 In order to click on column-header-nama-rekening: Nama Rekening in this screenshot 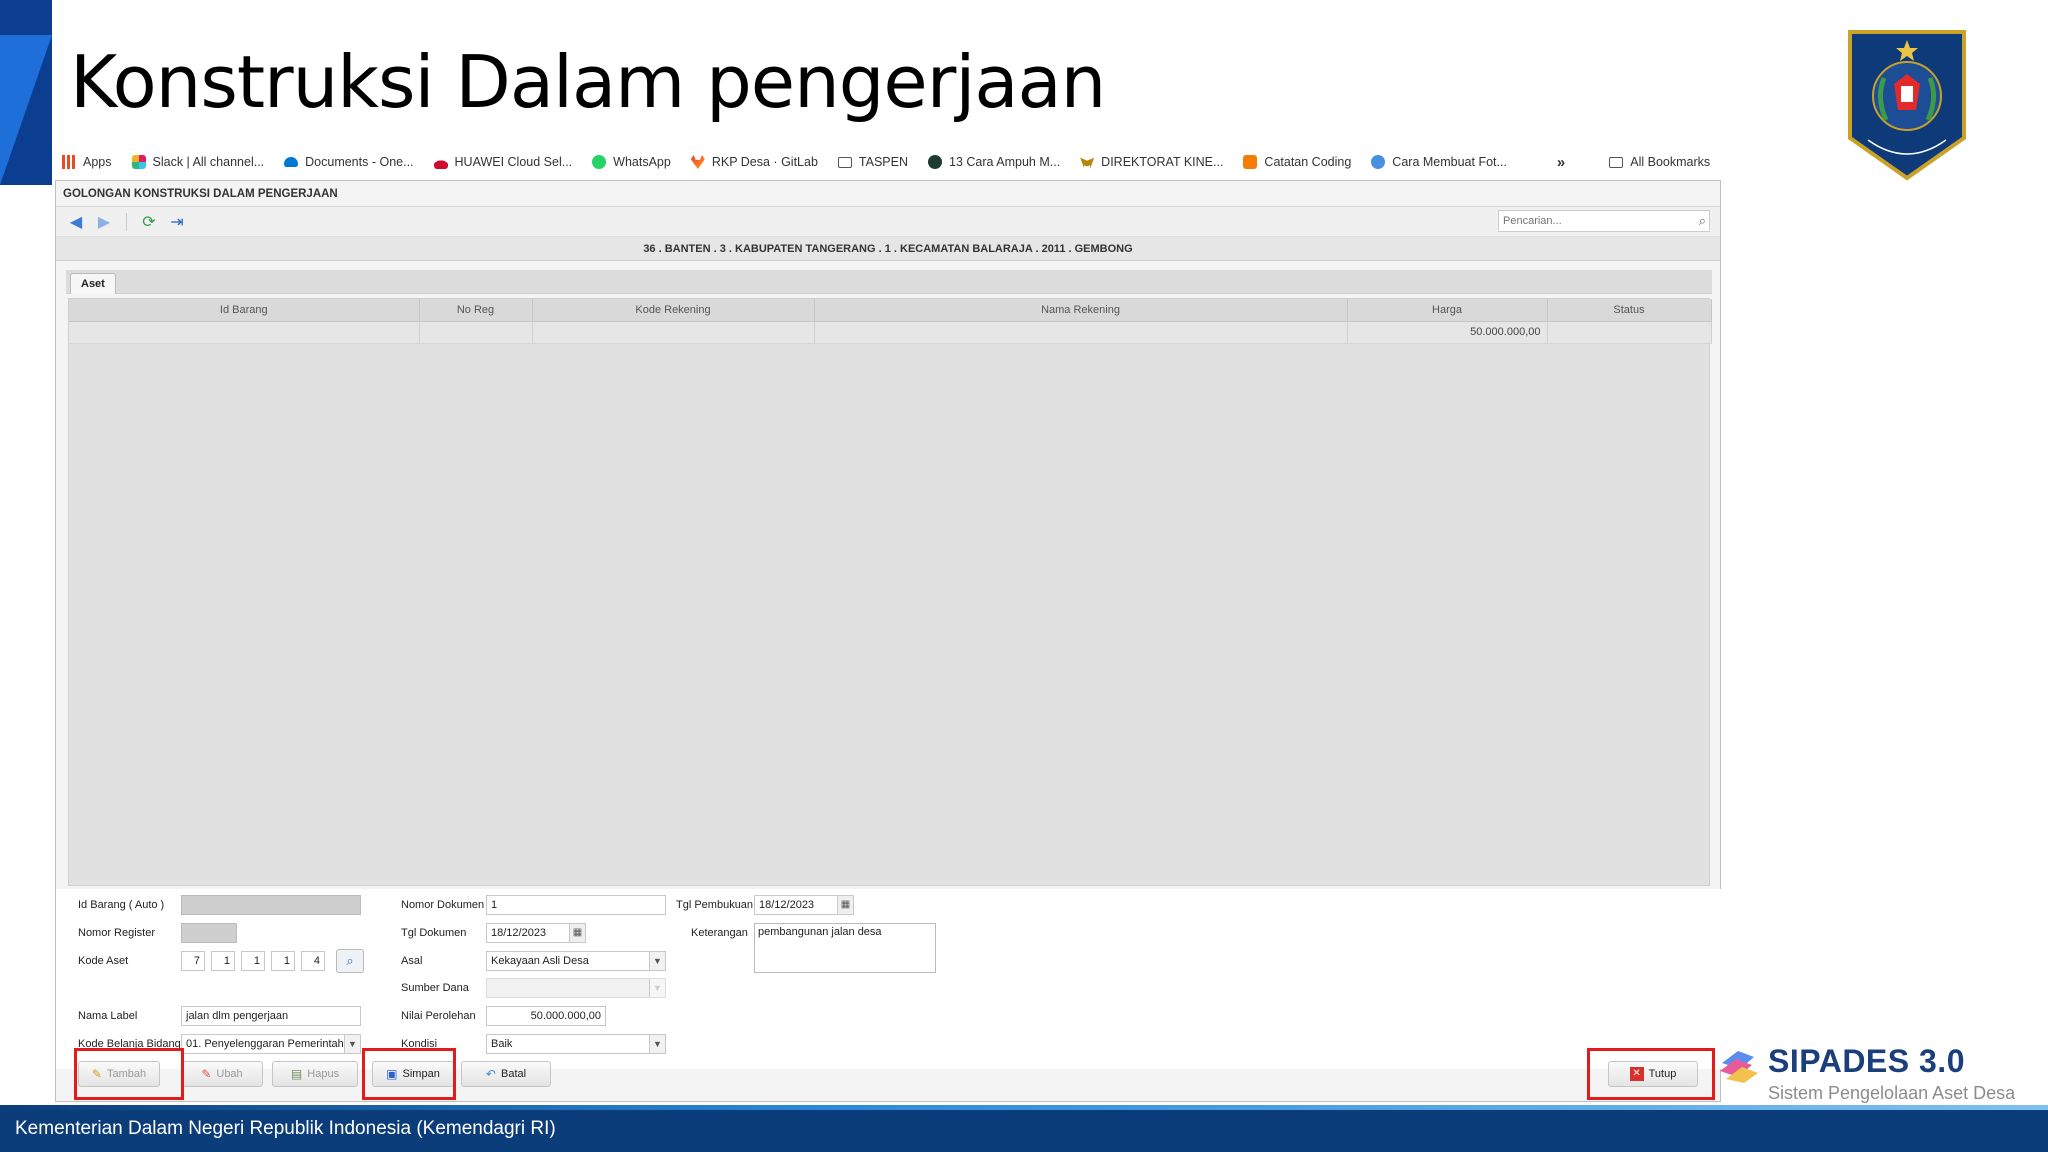, I will do `click(1081, 310)`.